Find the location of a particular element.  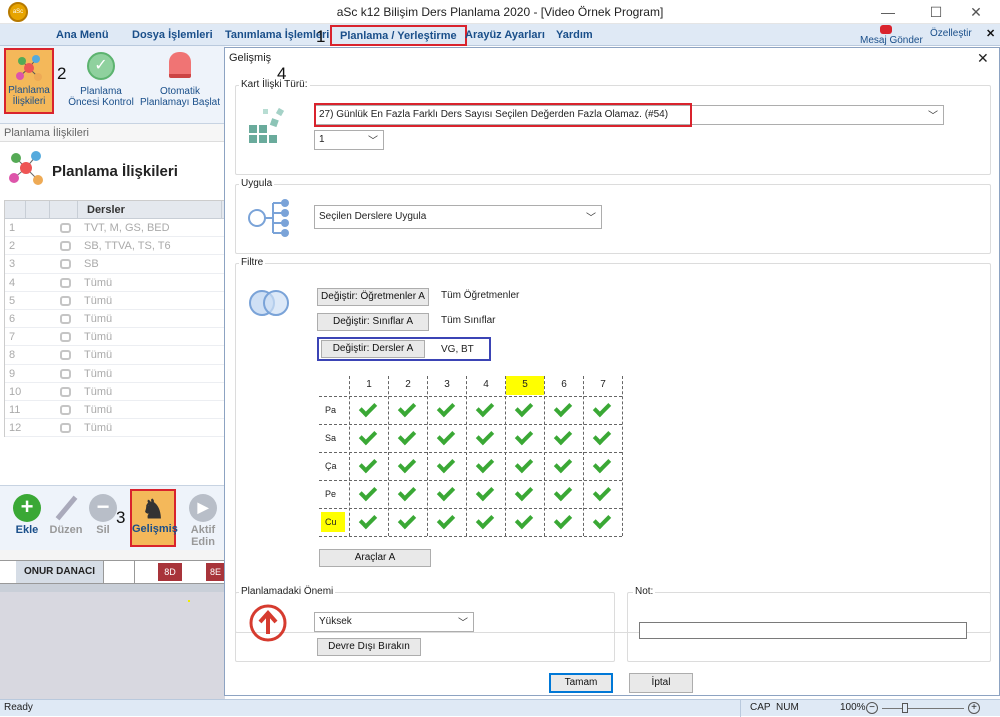

apply-dropdown: Seçilen Derslere Uygula ﹀ is located at coordinates (458, 217).